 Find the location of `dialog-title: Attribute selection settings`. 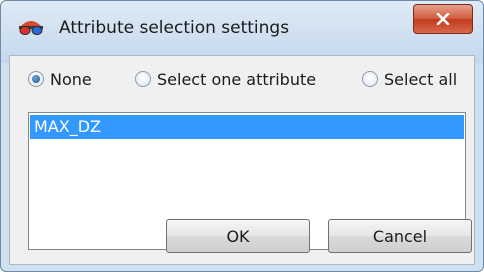

dialog-title: Attribute selection settings is located at coordinates (174, 28).